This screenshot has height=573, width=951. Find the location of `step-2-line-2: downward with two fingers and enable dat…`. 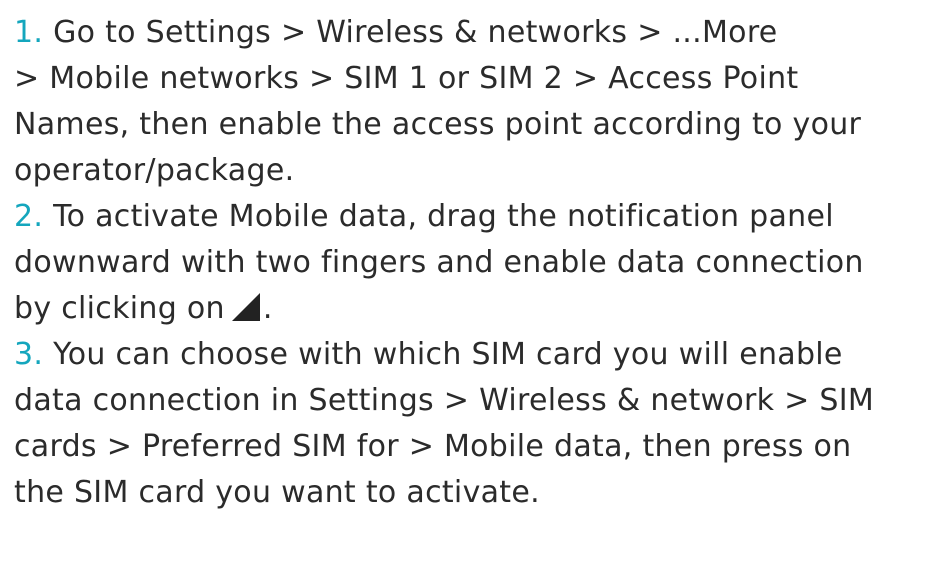

step-2-line-2: downward with two fingers and enable dat… is located at coordinates (439, 262).